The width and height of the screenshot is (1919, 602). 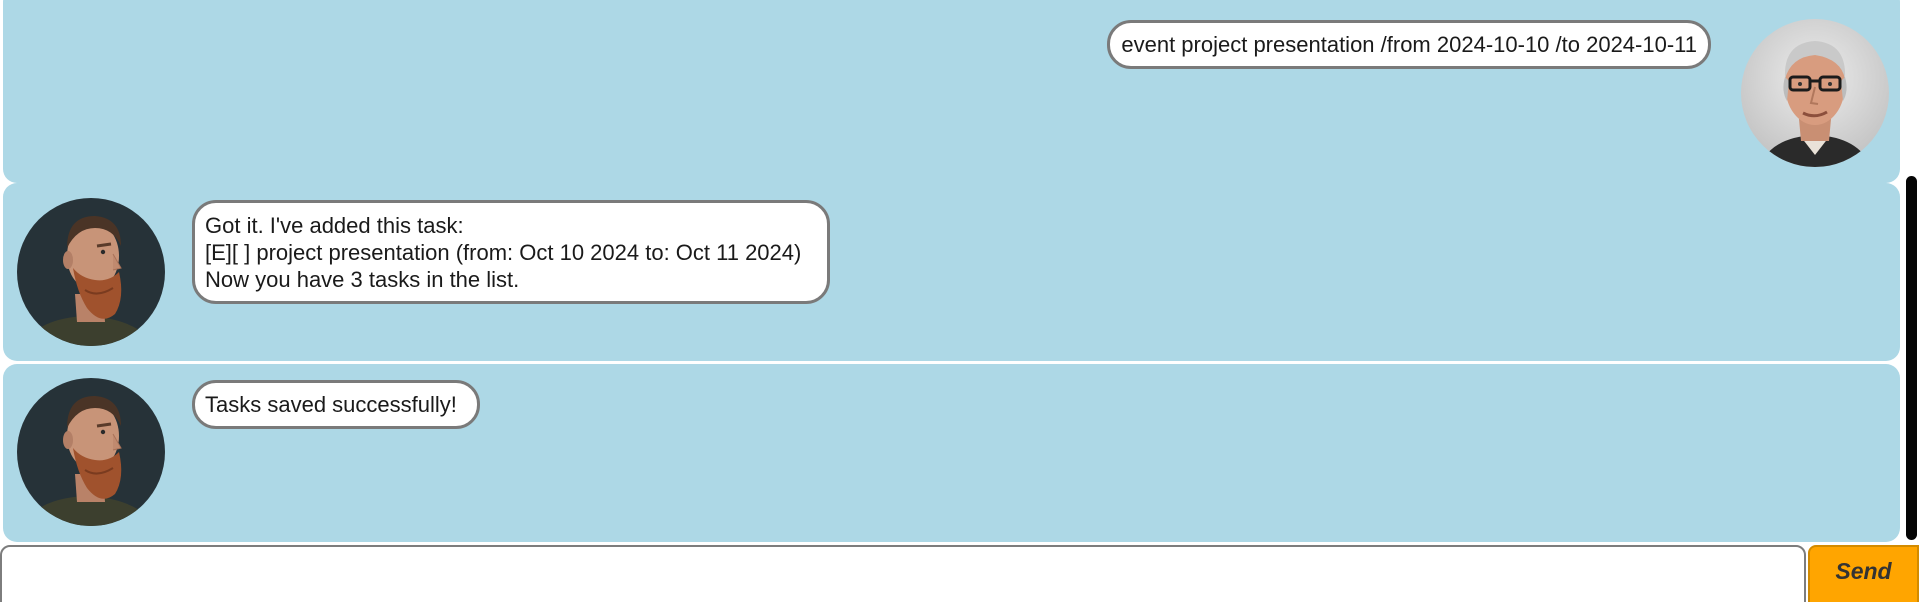 I want to click on bot-message-bubble: Tasks saved successfully!, so click(x=336, y=404).